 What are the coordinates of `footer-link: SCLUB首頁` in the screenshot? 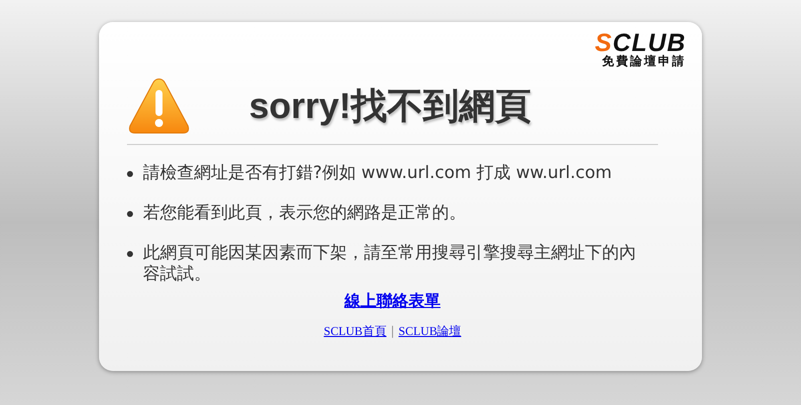 It's located at (355, 331).